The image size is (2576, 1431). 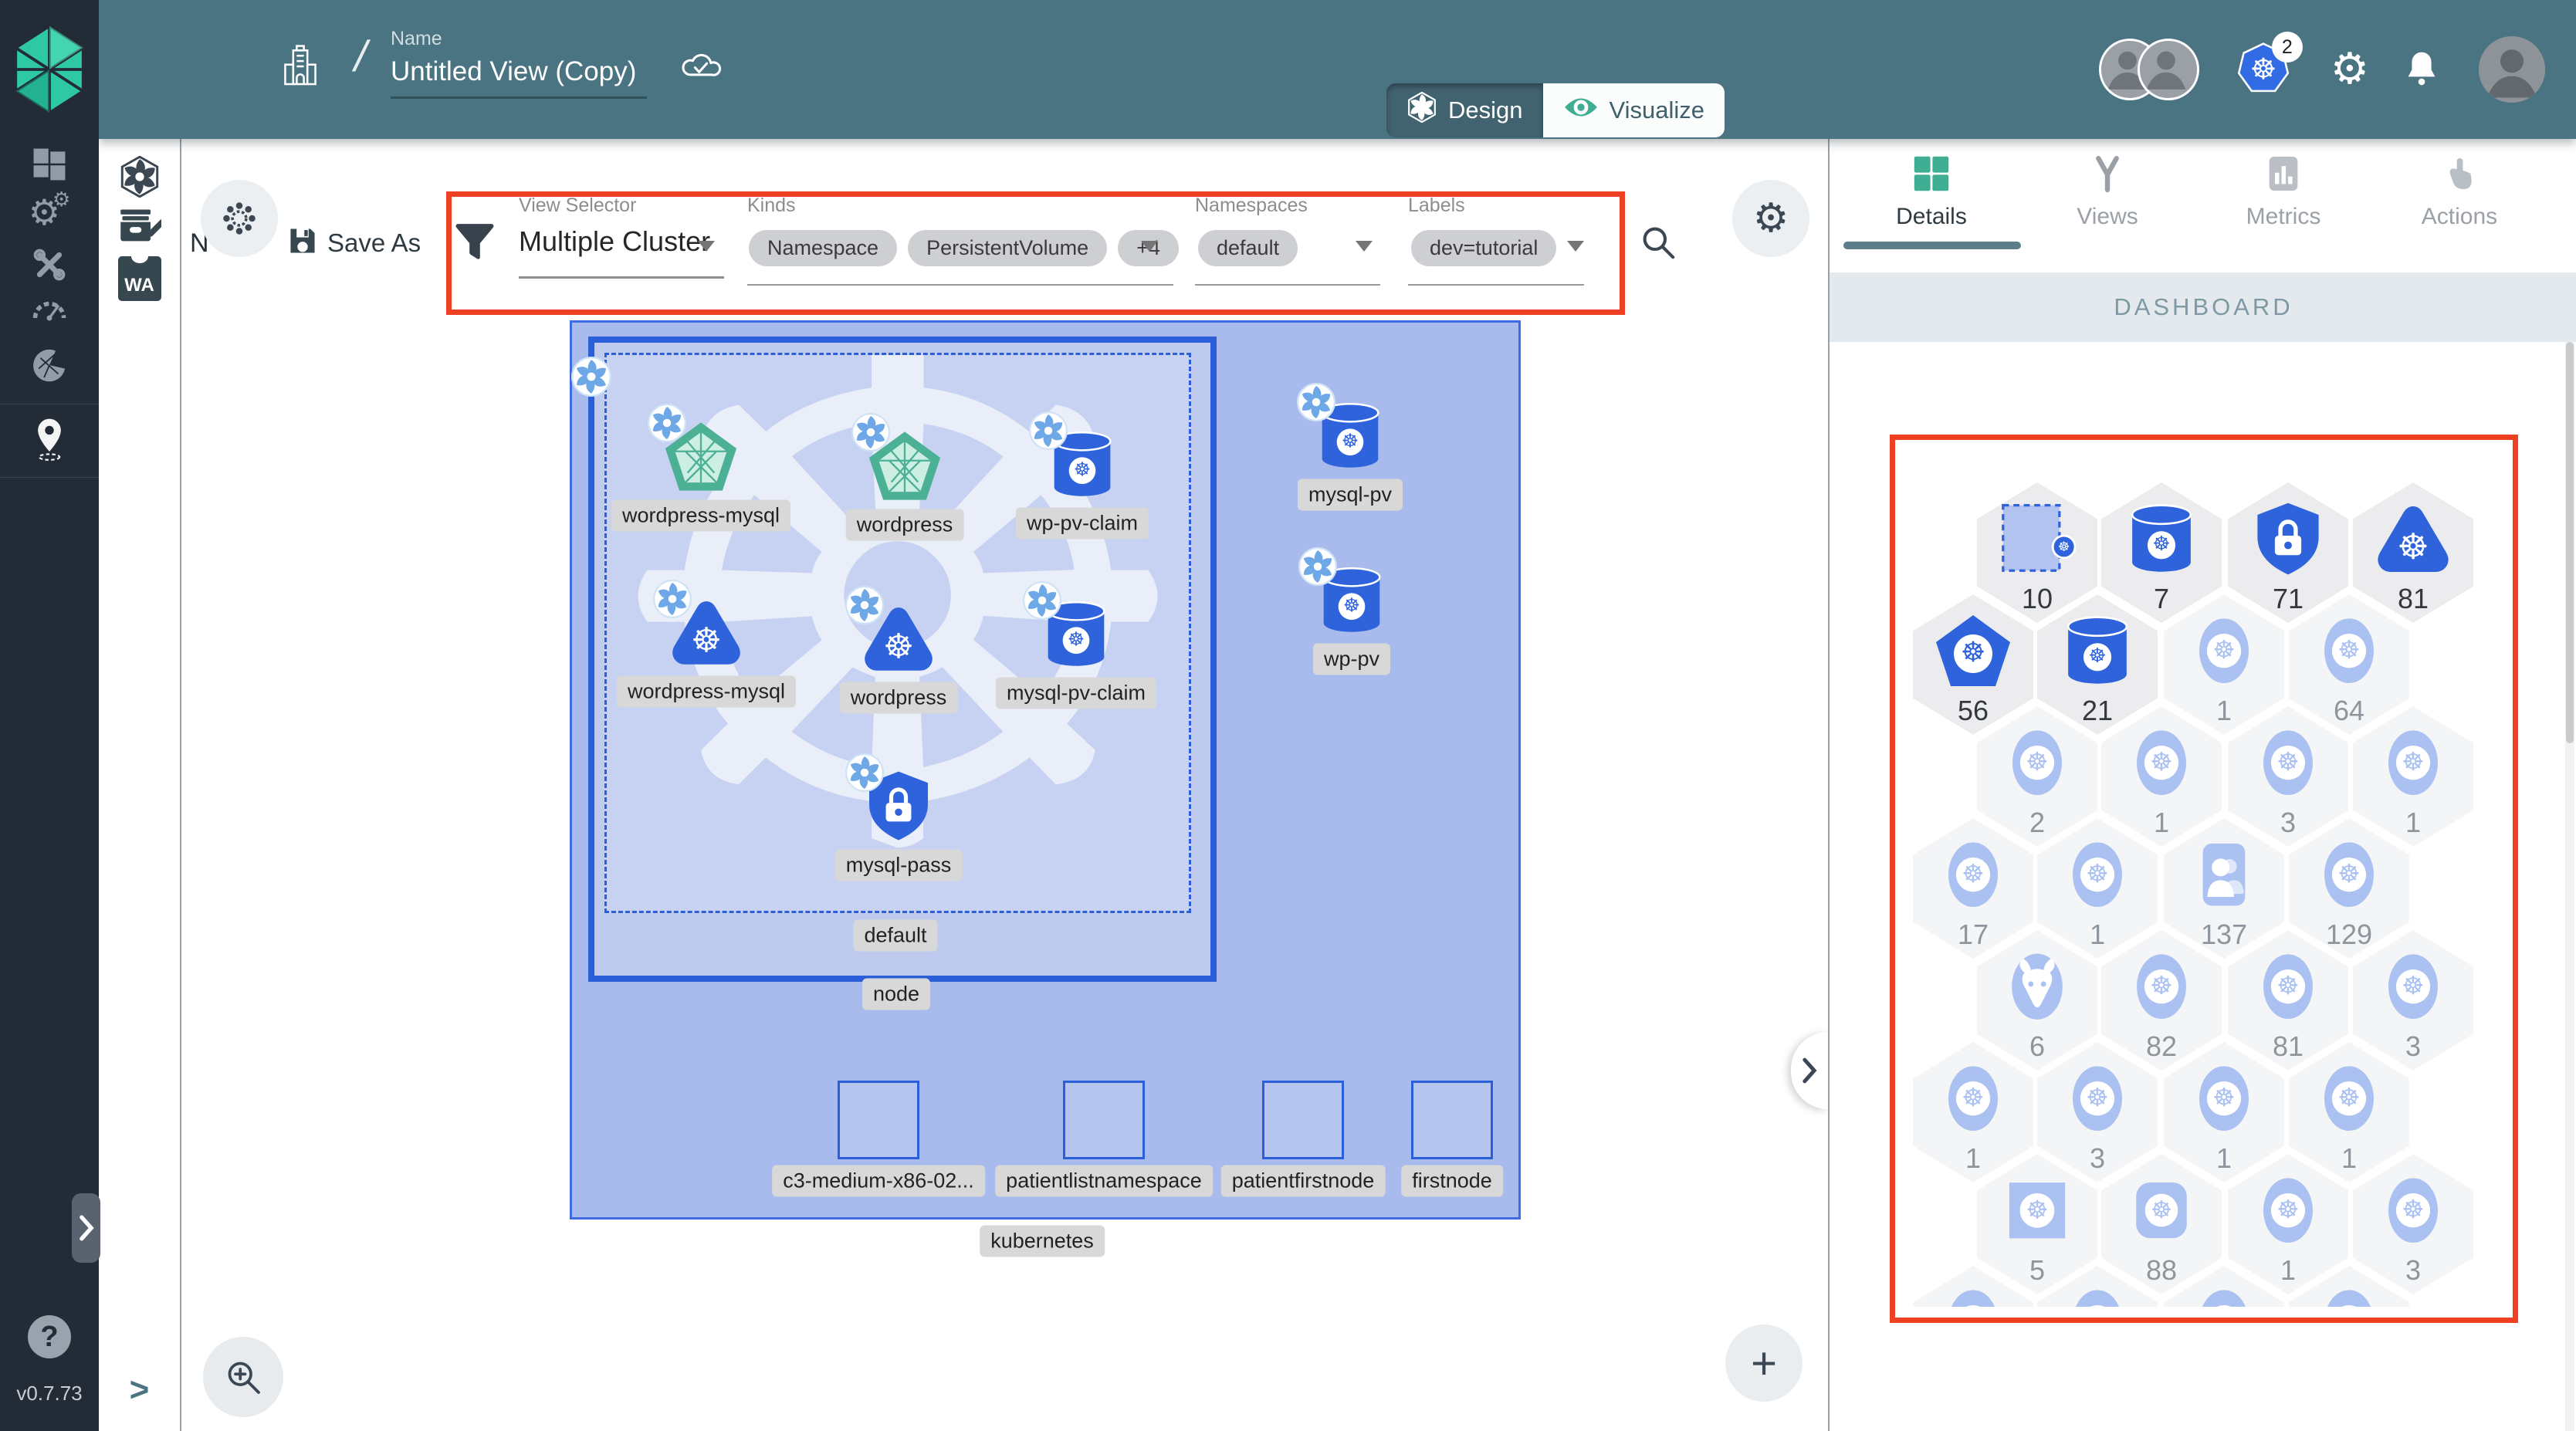 What do you see at coordinates (1465, 110) in the screenshot?
I see `tab-design: Design` at bounding box center [1465, 110].